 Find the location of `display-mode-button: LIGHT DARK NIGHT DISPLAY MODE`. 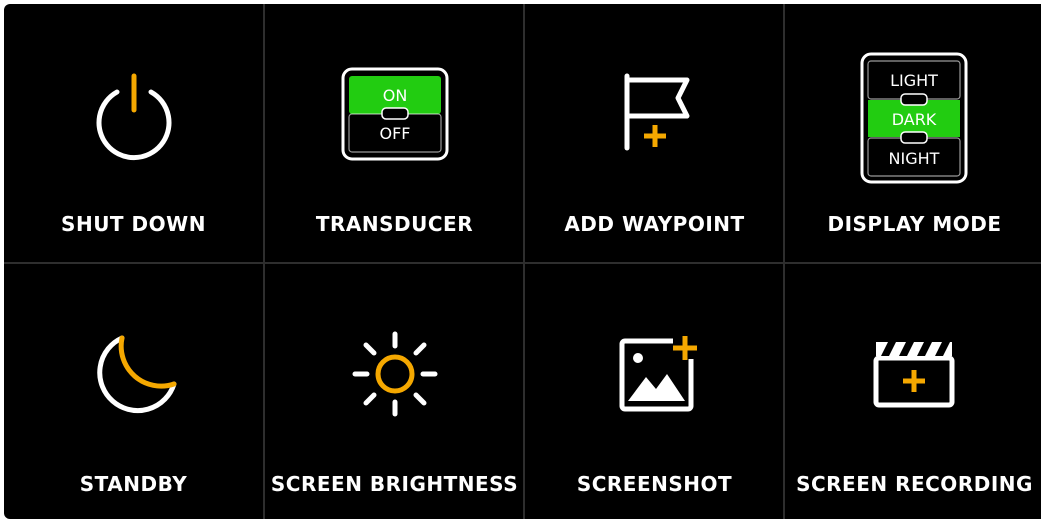

display-mode-button: LIGHT DARK NIGHT DISPLAY MODE is located at coordinates (913, 133).